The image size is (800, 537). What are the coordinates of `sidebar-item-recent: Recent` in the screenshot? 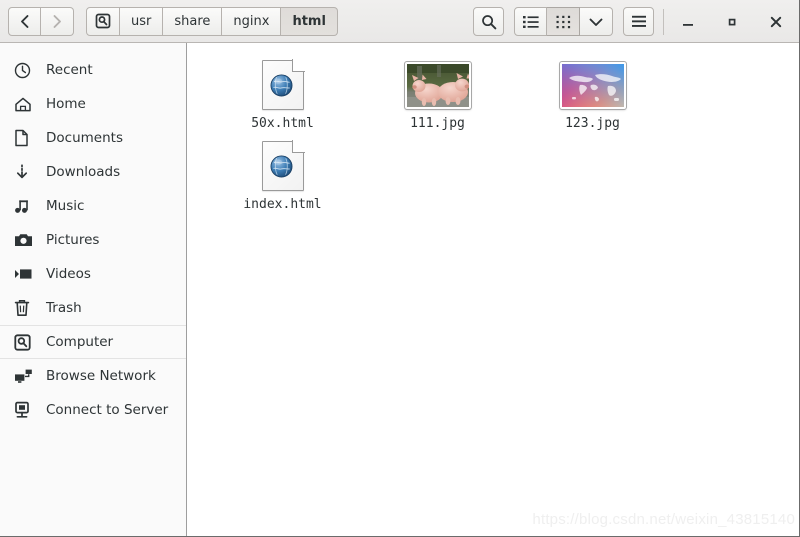 It's located at (93, 70).